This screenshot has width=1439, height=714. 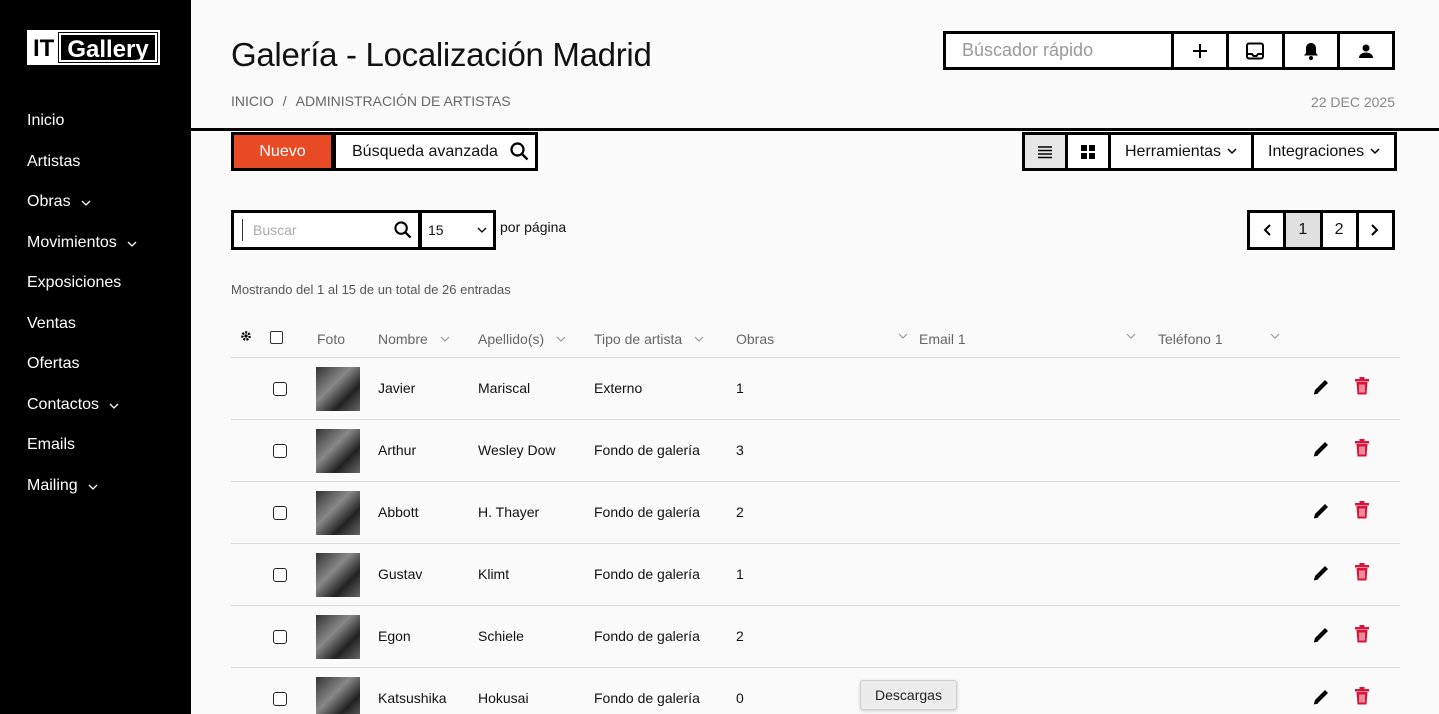 I want to click on app-logo: IT Gallery, so click(x=93, y=47).